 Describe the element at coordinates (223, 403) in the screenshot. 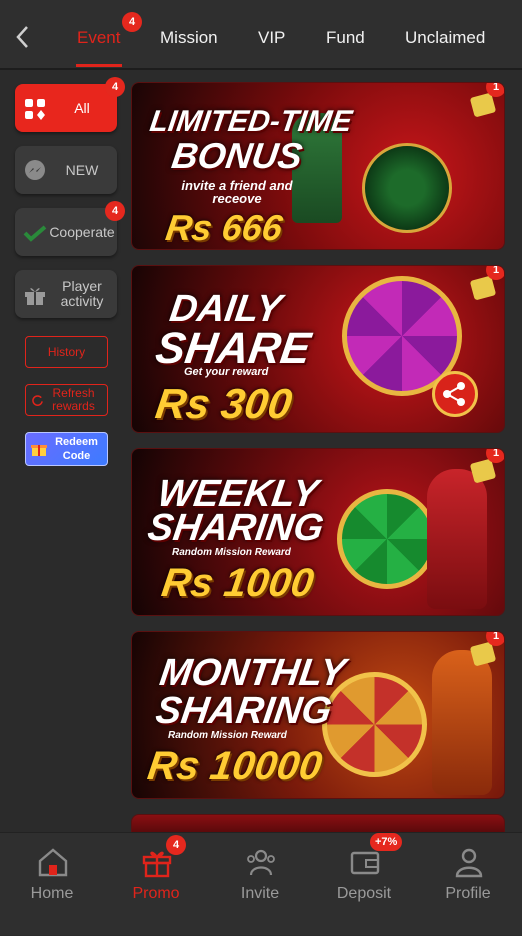

I see `banner-amount: Rs 300` at that location.